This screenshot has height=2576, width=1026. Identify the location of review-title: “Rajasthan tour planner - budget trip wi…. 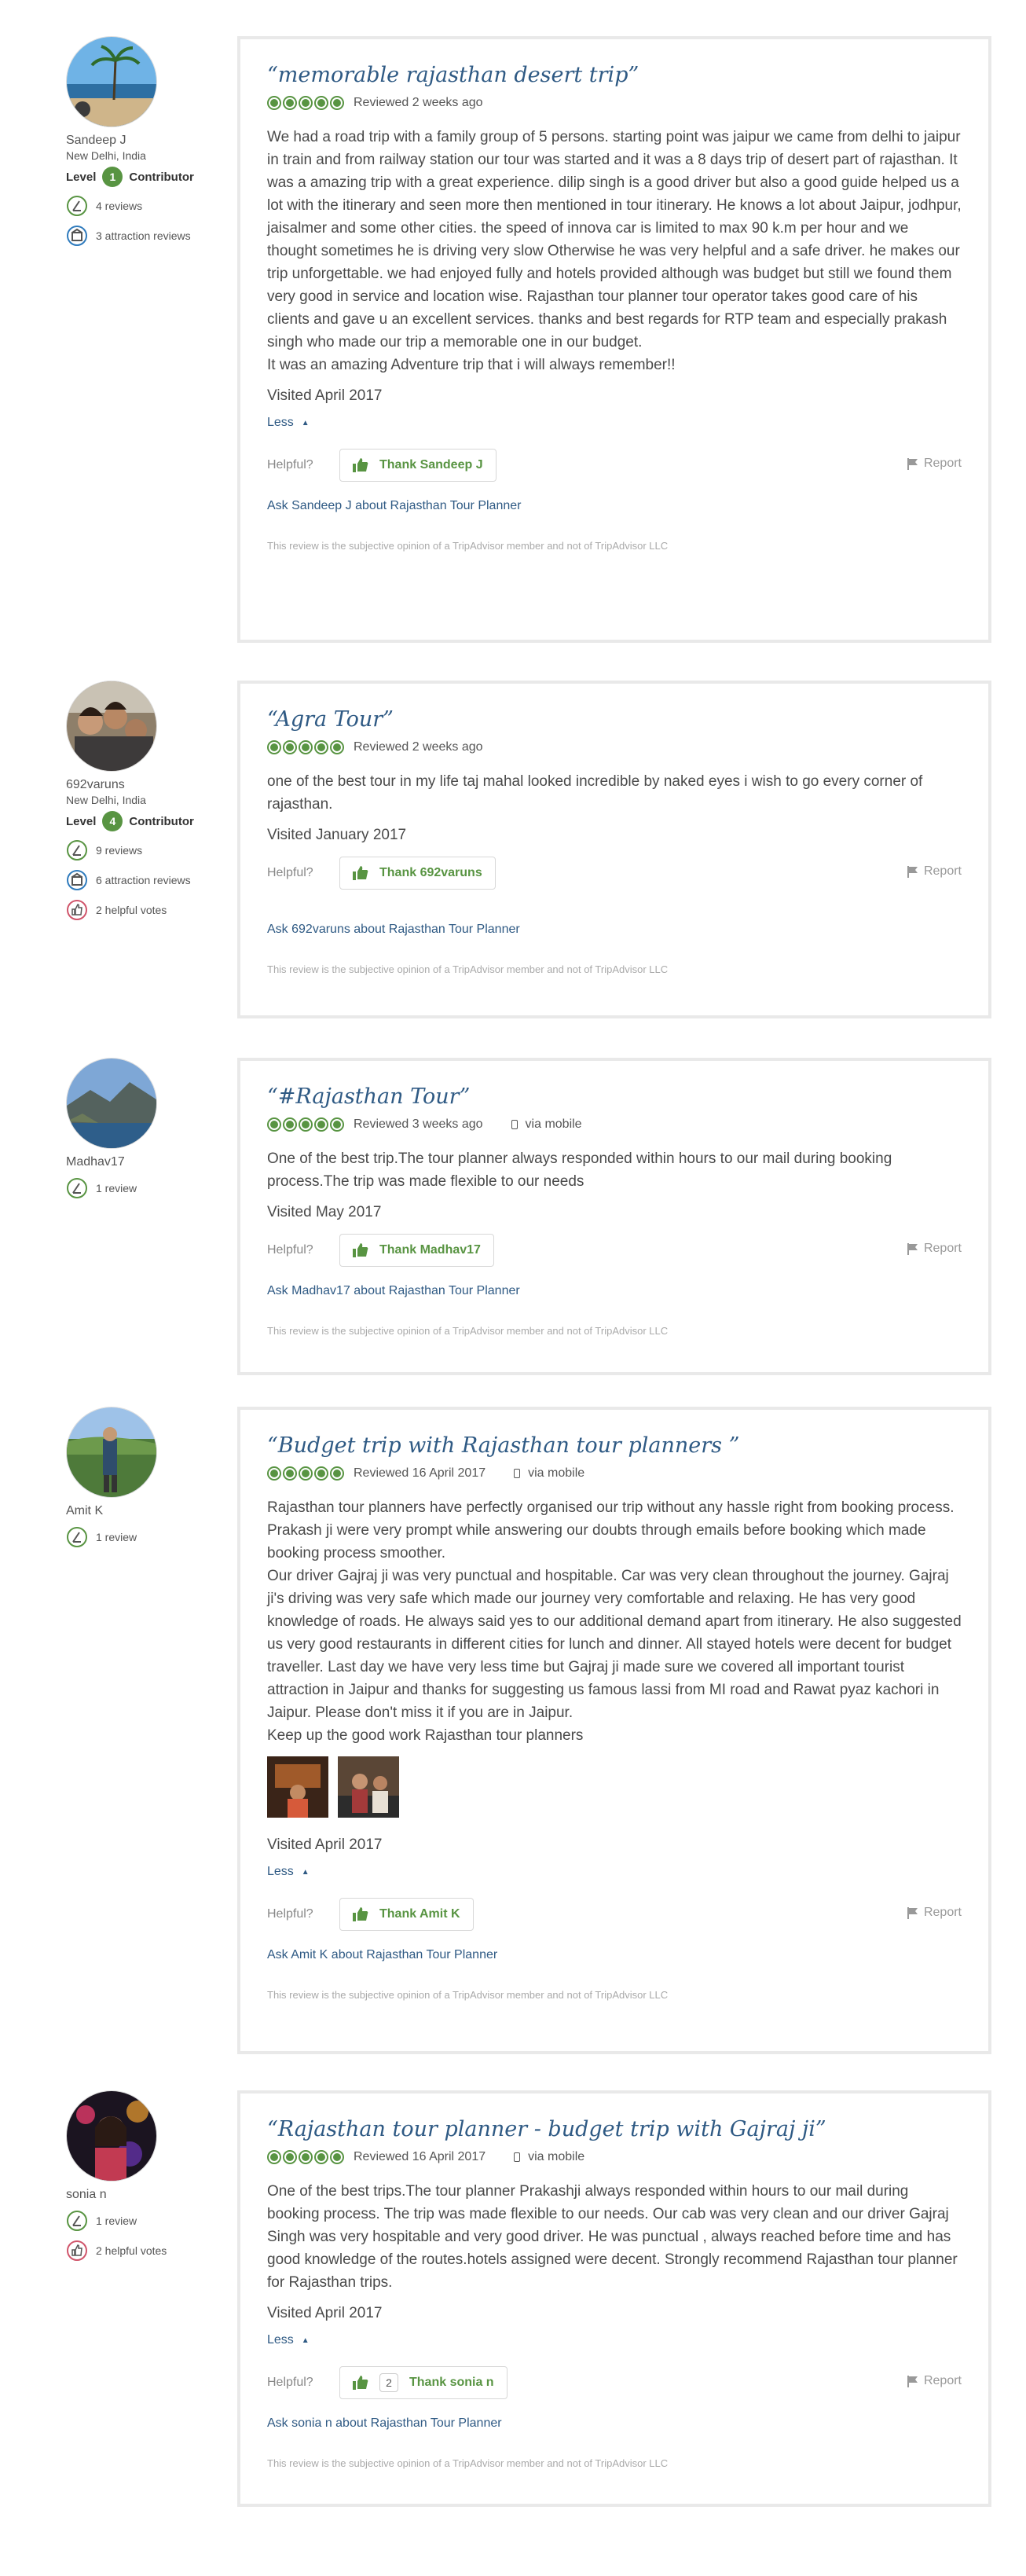
(614, 2129).